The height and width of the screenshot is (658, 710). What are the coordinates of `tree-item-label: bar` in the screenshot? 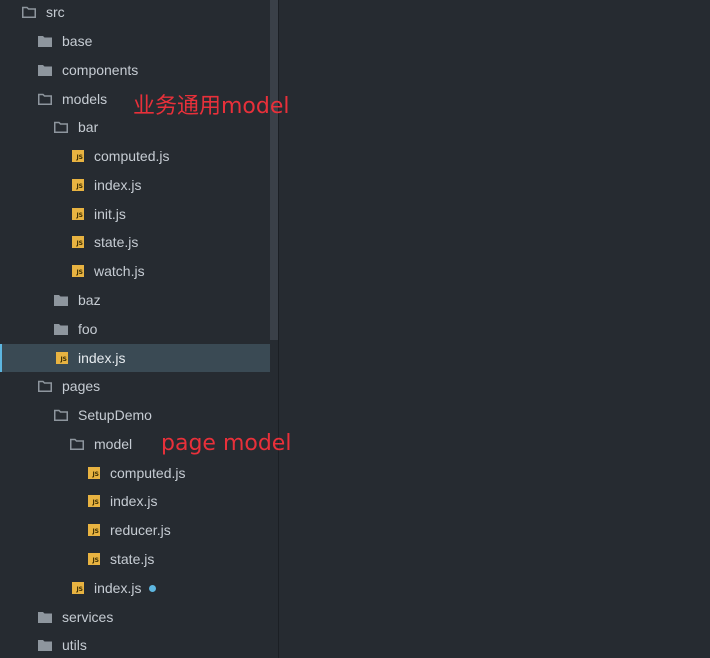 It's located at (88, 127).